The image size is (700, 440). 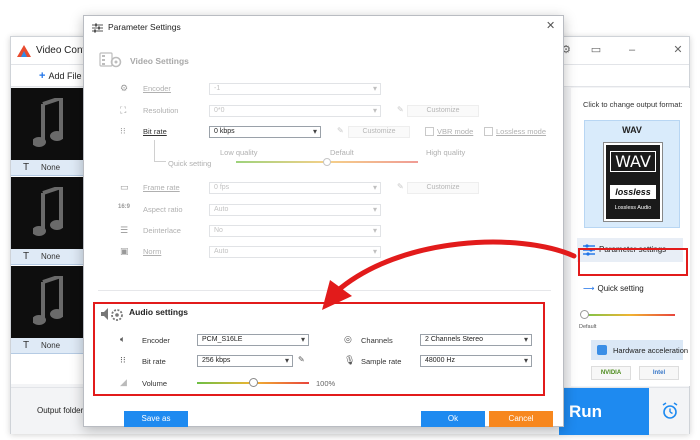 What do you see at coordinates (239, 152) in the screenshot?
I see `low-quality-label: Low quality` at bounding box center [239, 152].